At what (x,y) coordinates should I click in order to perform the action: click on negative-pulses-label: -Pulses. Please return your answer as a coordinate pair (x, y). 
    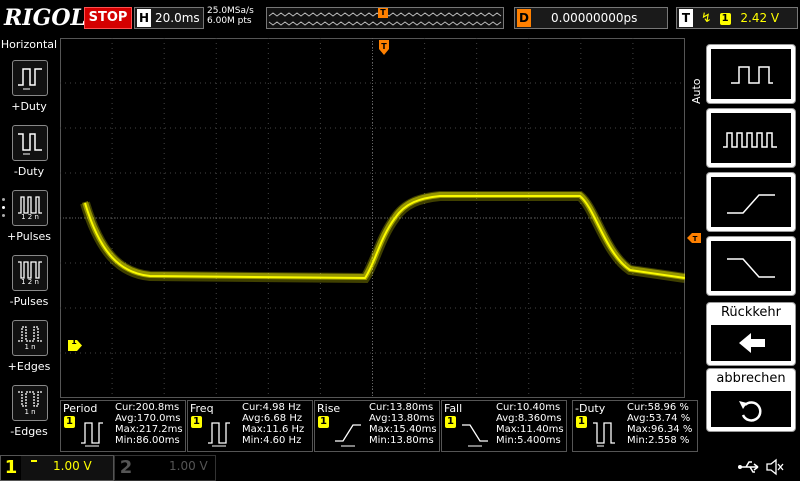
    Looking at the image, I should click on (29, 301).